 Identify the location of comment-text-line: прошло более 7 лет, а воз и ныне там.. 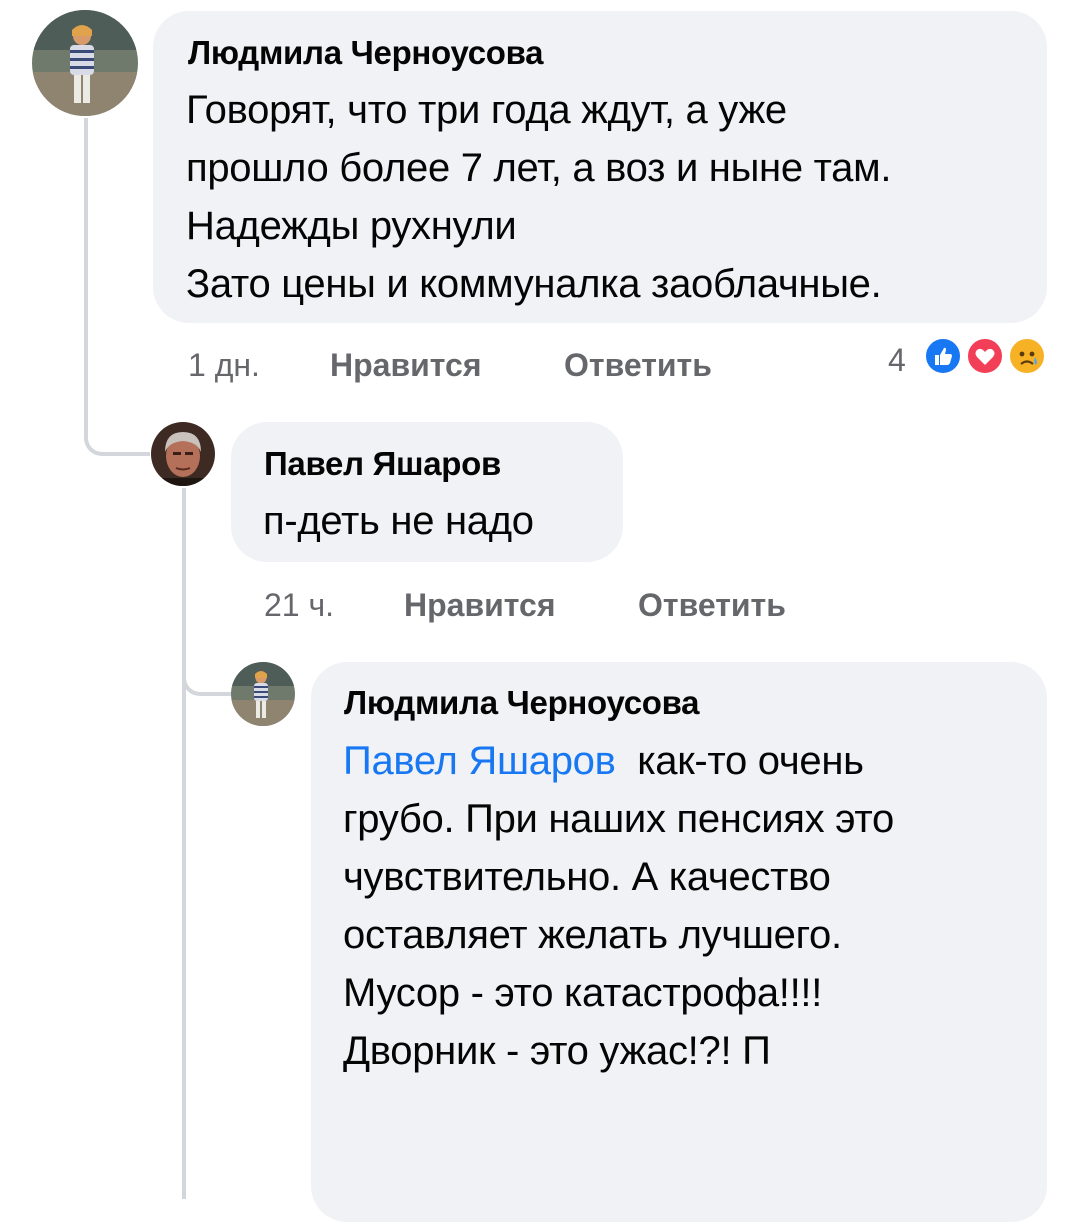
(539, 168).